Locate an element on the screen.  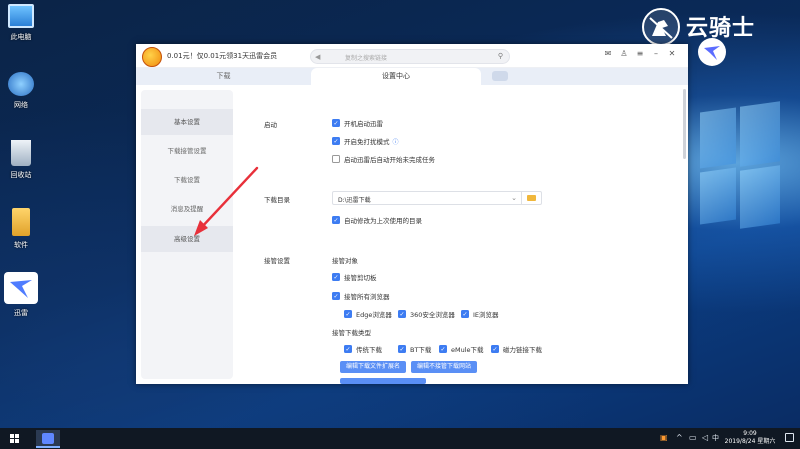
new-tab-button is located at coordinates (500, 76).